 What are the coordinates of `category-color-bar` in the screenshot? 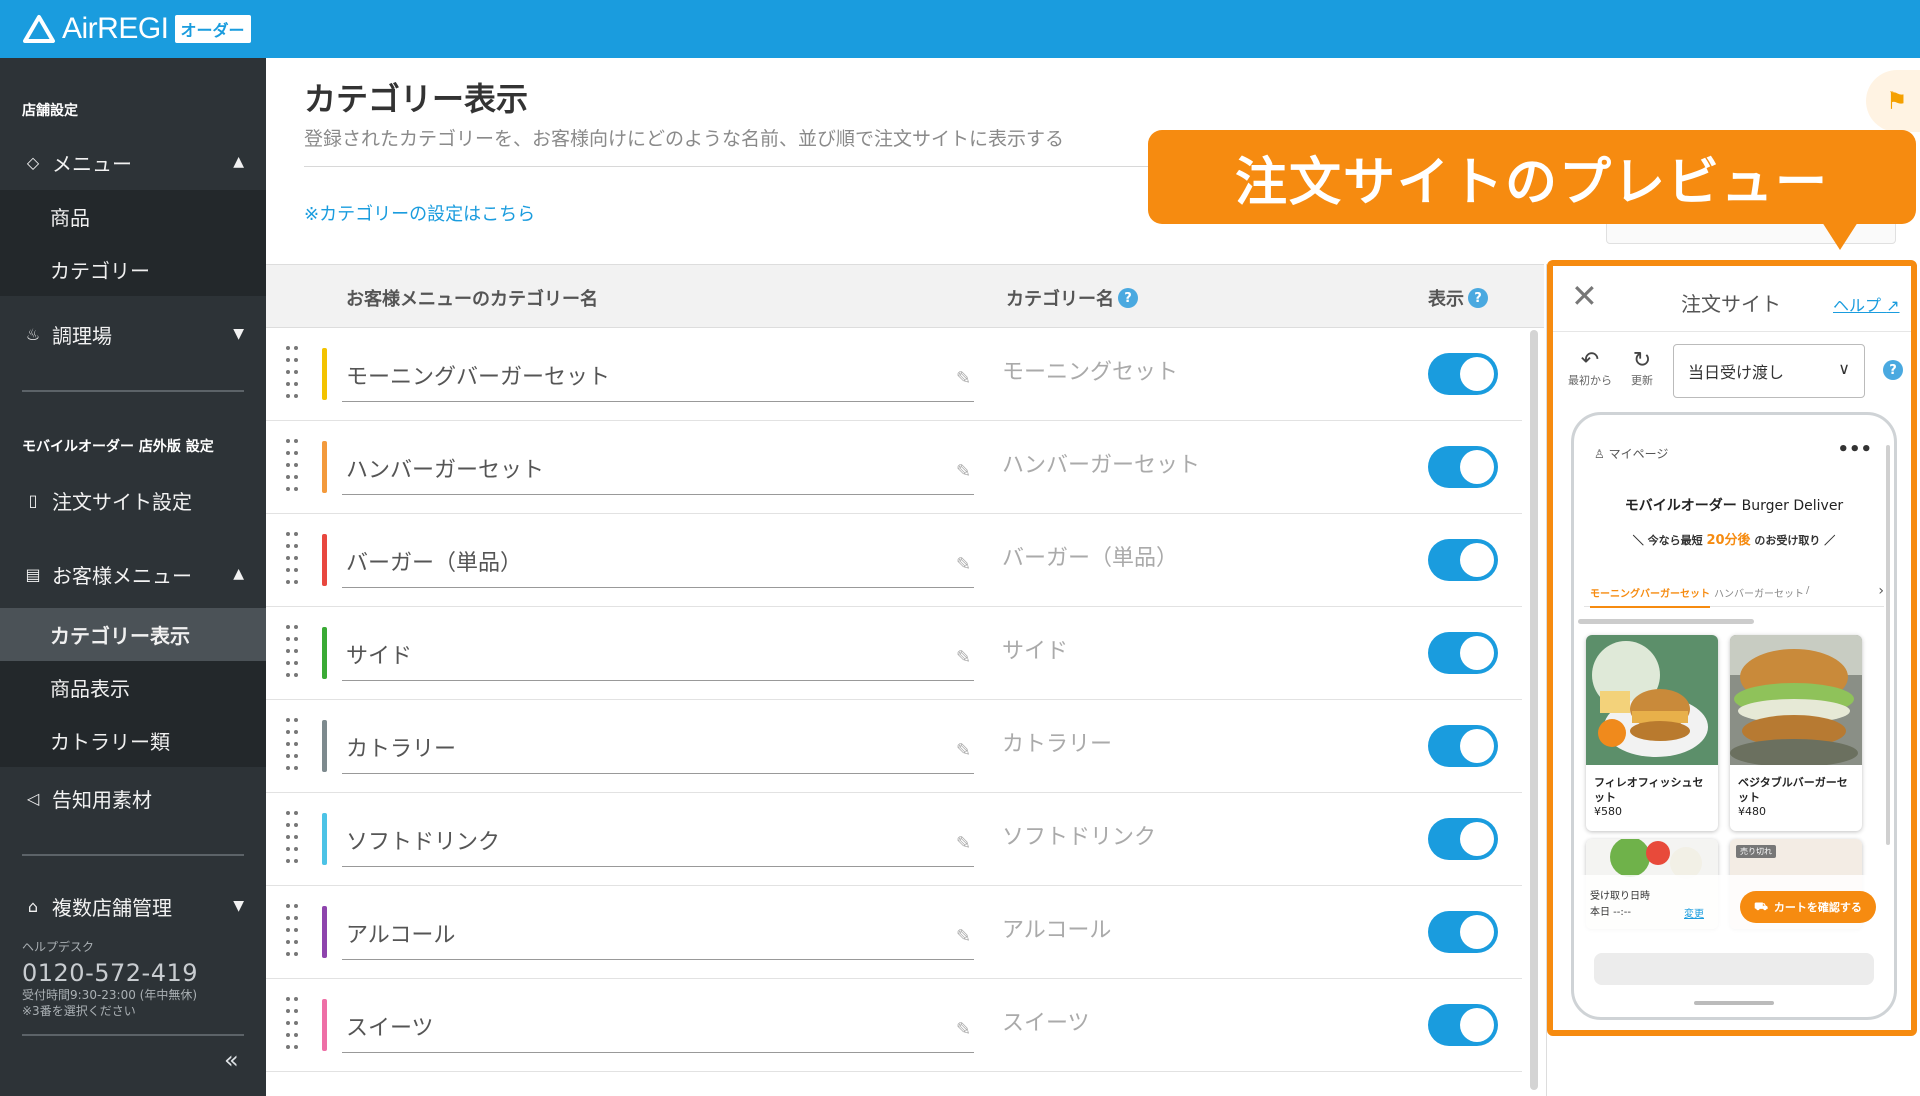 It's located at (324, 932).